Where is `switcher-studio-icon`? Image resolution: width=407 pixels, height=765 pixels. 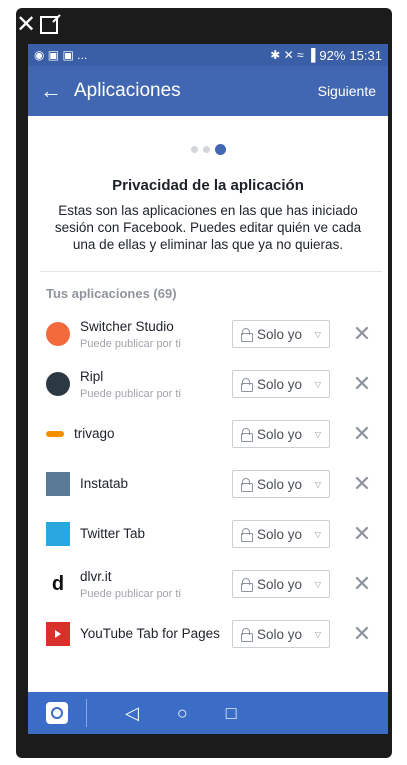
switcher-studio-icon is located at coordinates (58, 334).